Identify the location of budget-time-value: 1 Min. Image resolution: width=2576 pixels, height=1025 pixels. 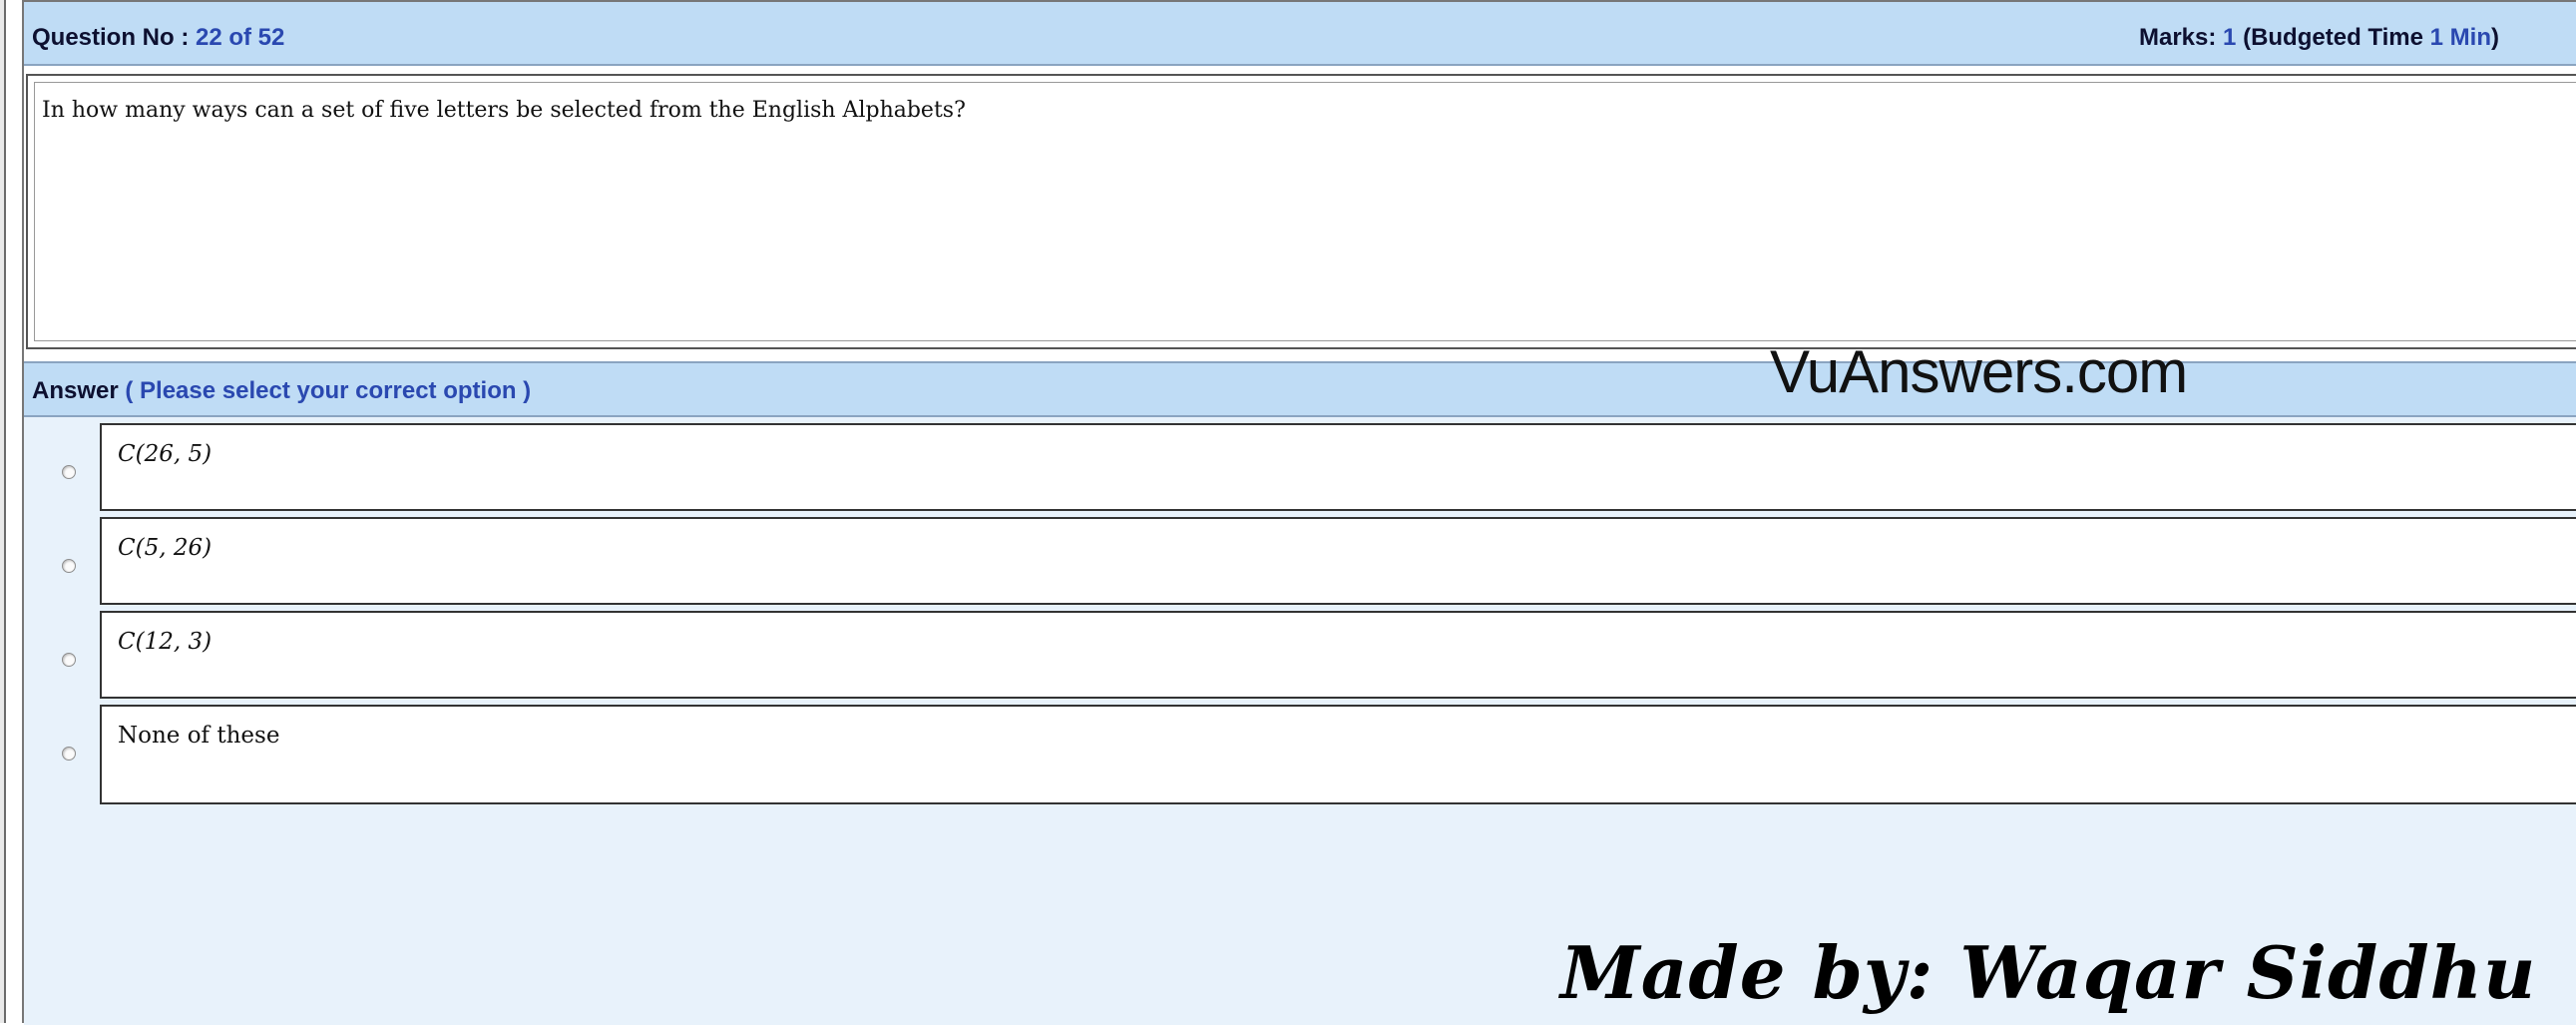
(2460, 37).